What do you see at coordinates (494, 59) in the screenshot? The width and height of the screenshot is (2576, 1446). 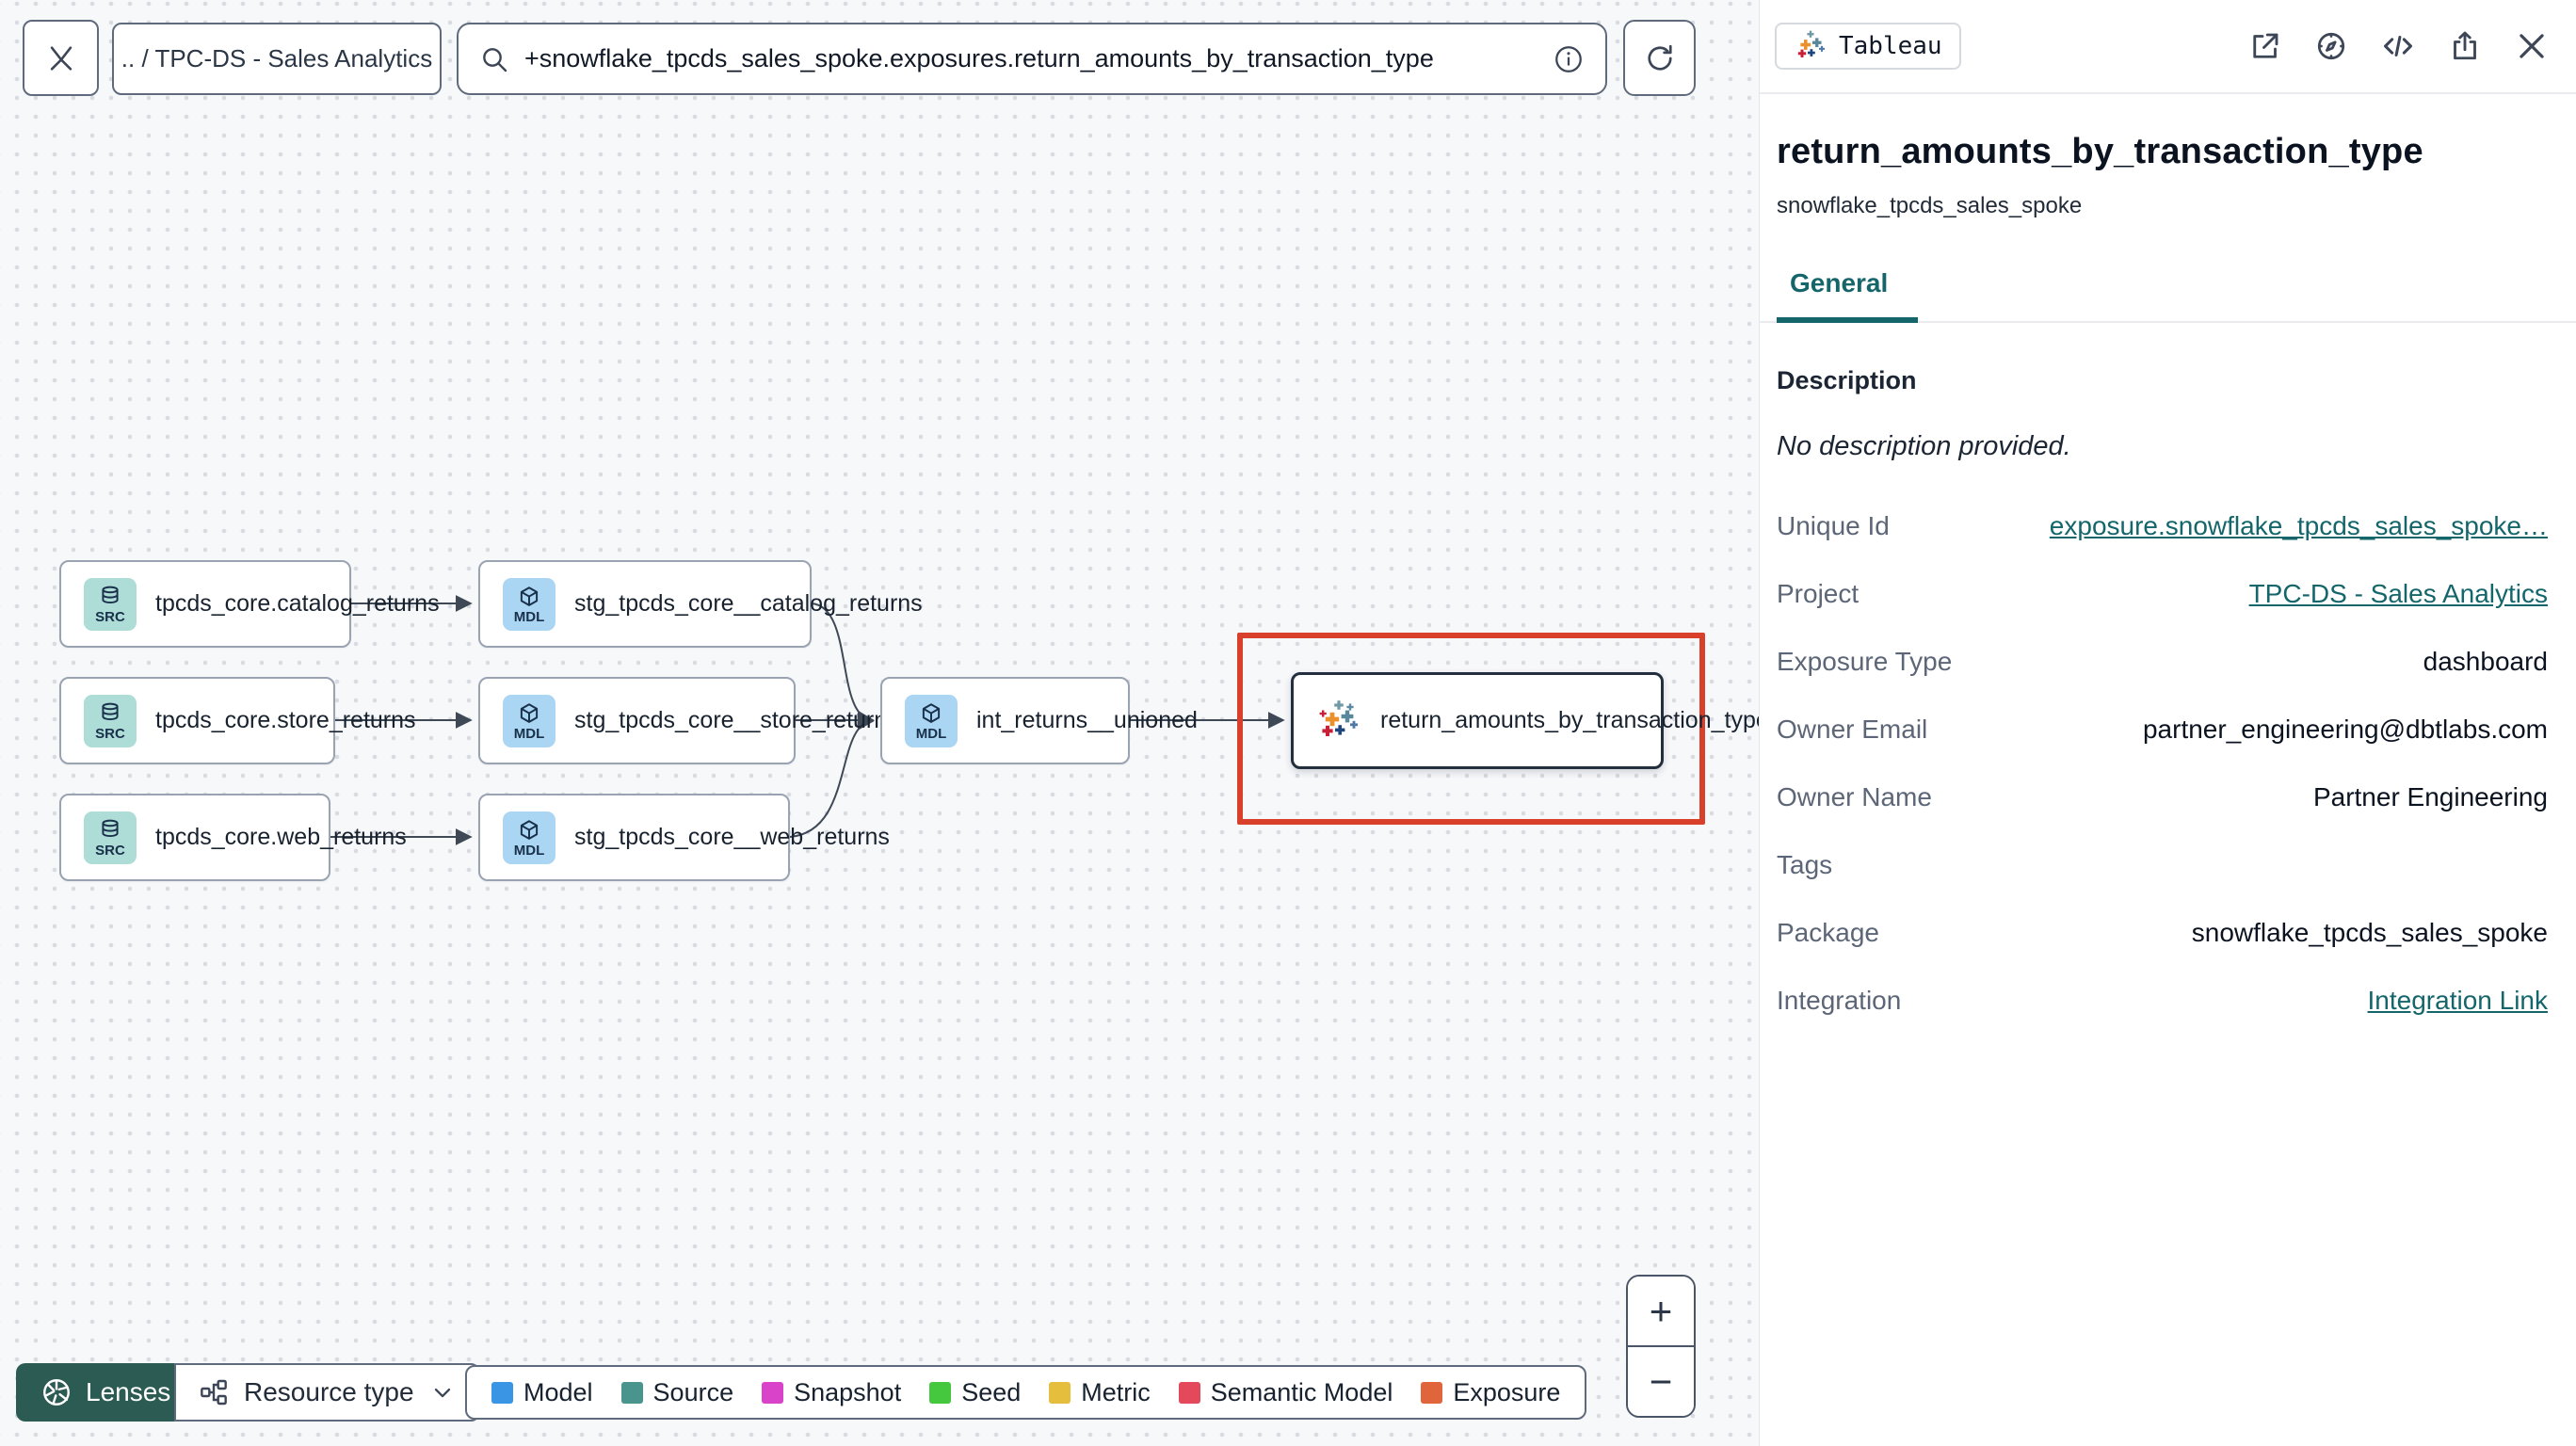 I see `search-icon` at bounding box center [494, 59].